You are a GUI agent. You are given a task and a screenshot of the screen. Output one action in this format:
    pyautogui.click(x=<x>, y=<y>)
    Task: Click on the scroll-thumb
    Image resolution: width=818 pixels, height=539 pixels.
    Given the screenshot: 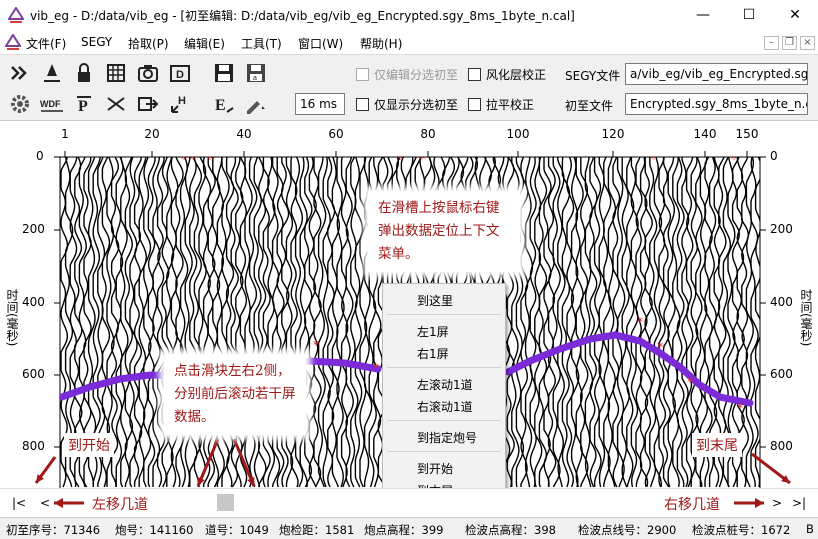 What is the action you would take?
    pyautogui.click(x=225, y=502)
    